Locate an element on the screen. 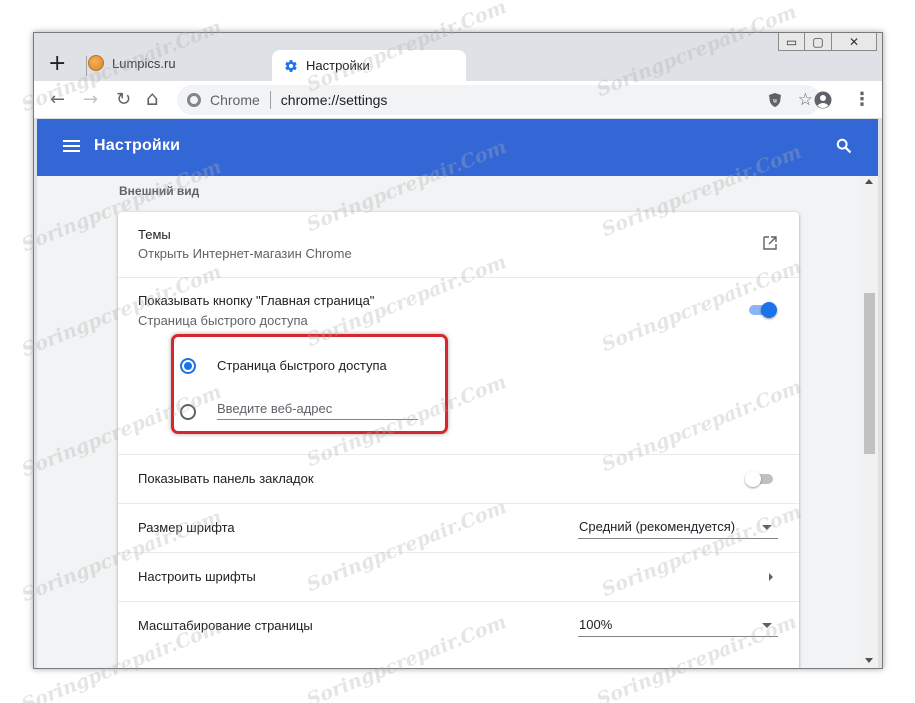 This screenshot has width=915, height=703. tab-title: Lumpics.ru is located at coordinates (144, 63).